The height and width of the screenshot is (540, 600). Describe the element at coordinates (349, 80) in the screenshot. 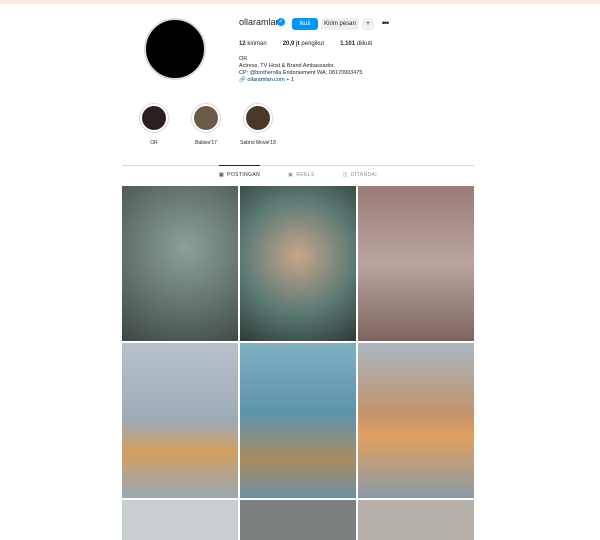

I see `bio-link-row: 🔗 ollaramlan.com + 1` at that location.